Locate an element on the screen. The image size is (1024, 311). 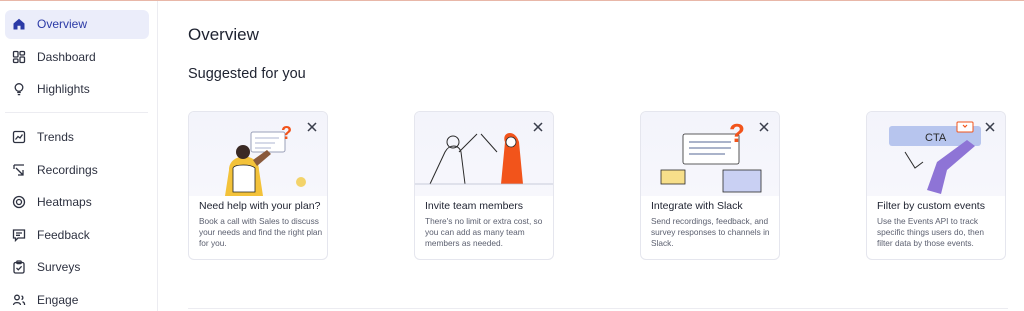
sidebar-item-highlights: Highlights is located at coordinates (77, 89).